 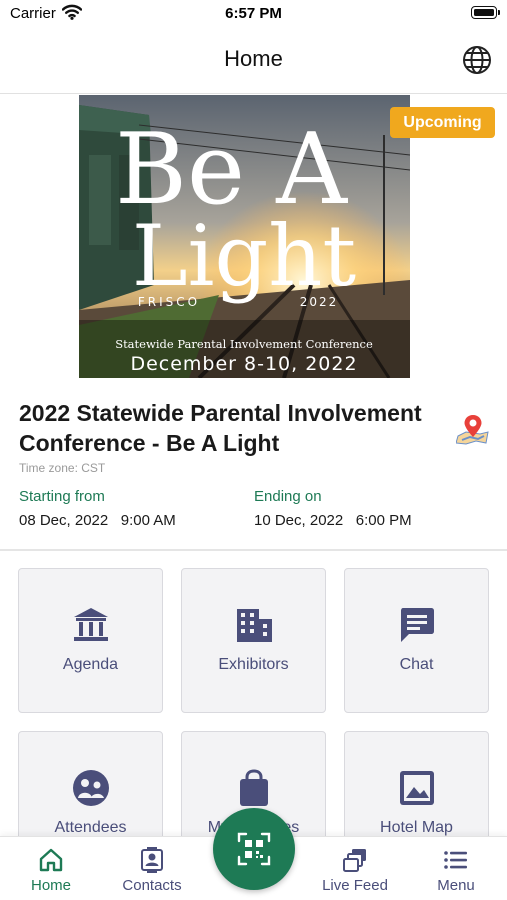 I want to click on battery-icon, so click(x=485, y=12).